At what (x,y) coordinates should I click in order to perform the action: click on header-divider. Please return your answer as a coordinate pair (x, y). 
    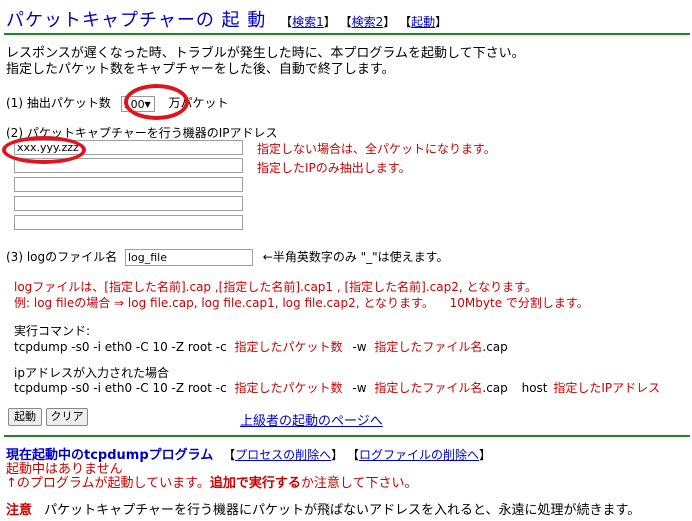
    Looking at the image, I should click on (347, 34).